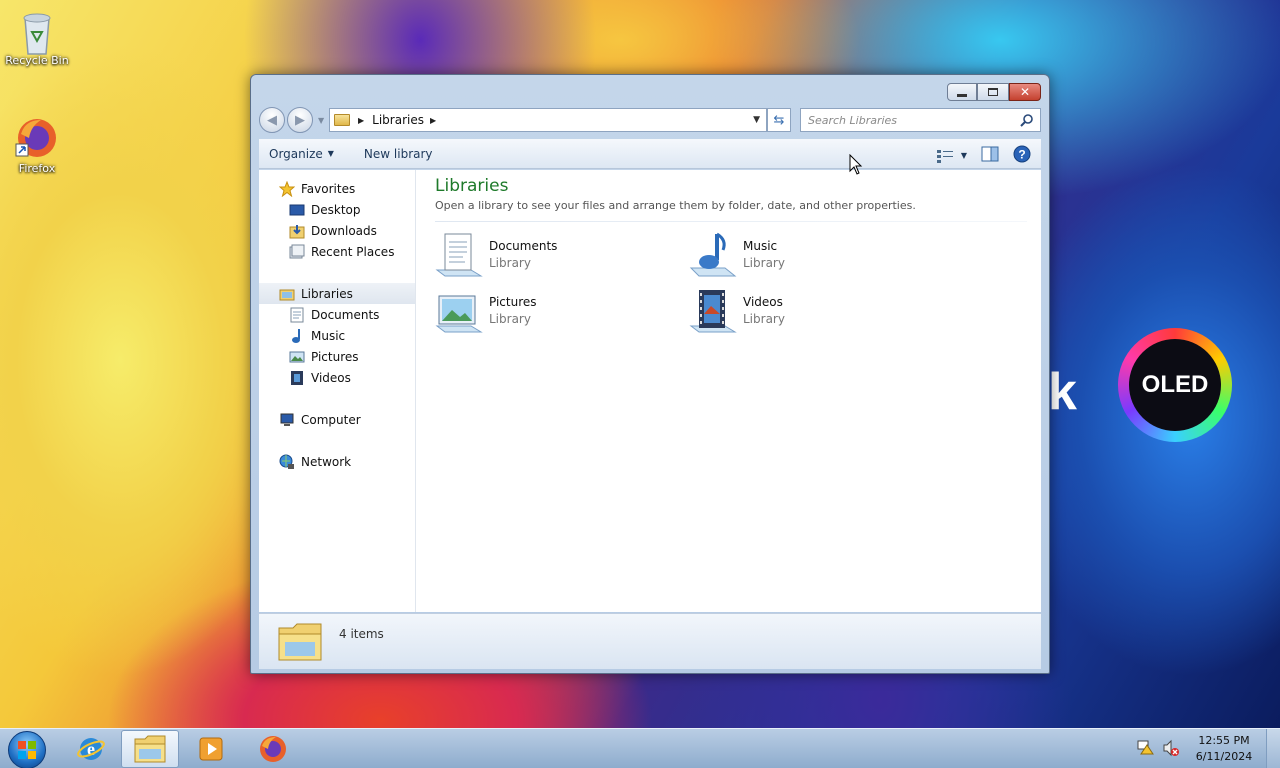  Describe the element at coordinates (393, 153) in the screenshot. I see `new-library-button: New library` at that location.